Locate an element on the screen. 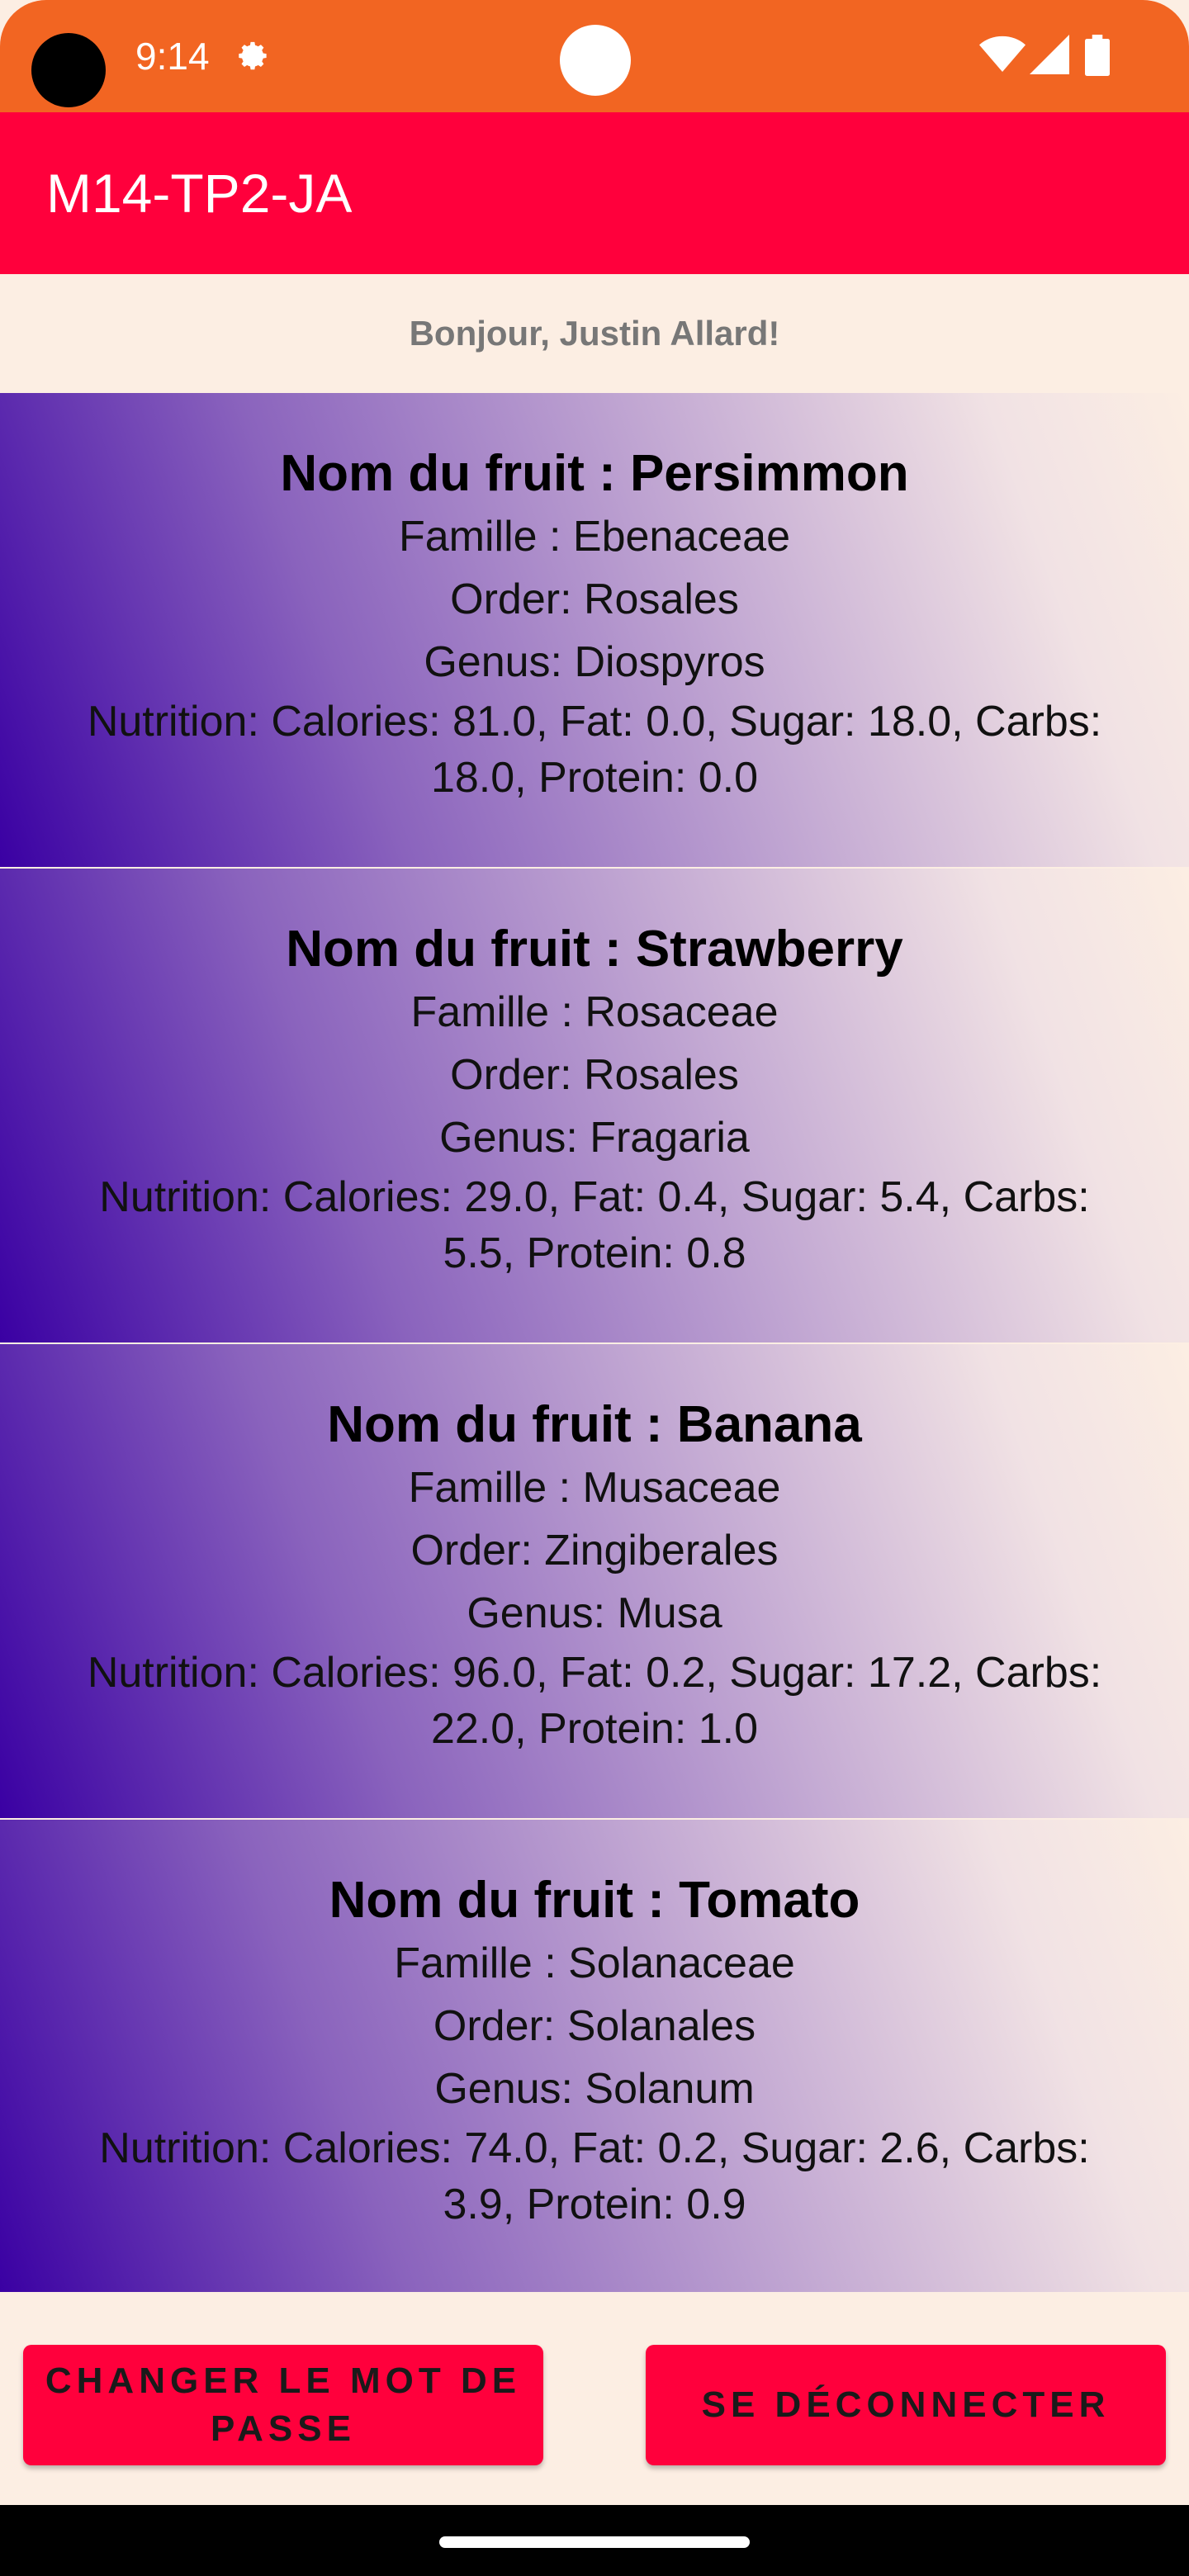  home-indicator is located at coordinates (594, 2542).